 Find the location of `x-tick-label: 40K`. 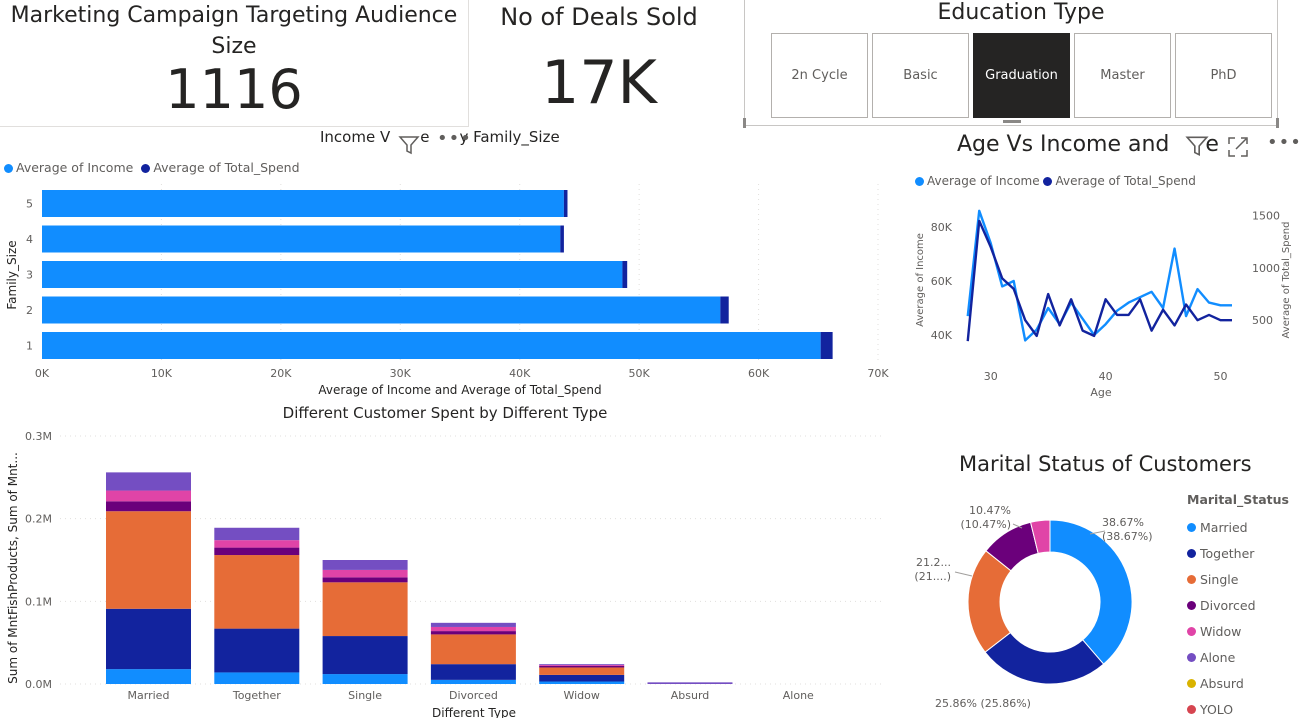

x-tick-label: 40K is located at coordinates (520, 373).